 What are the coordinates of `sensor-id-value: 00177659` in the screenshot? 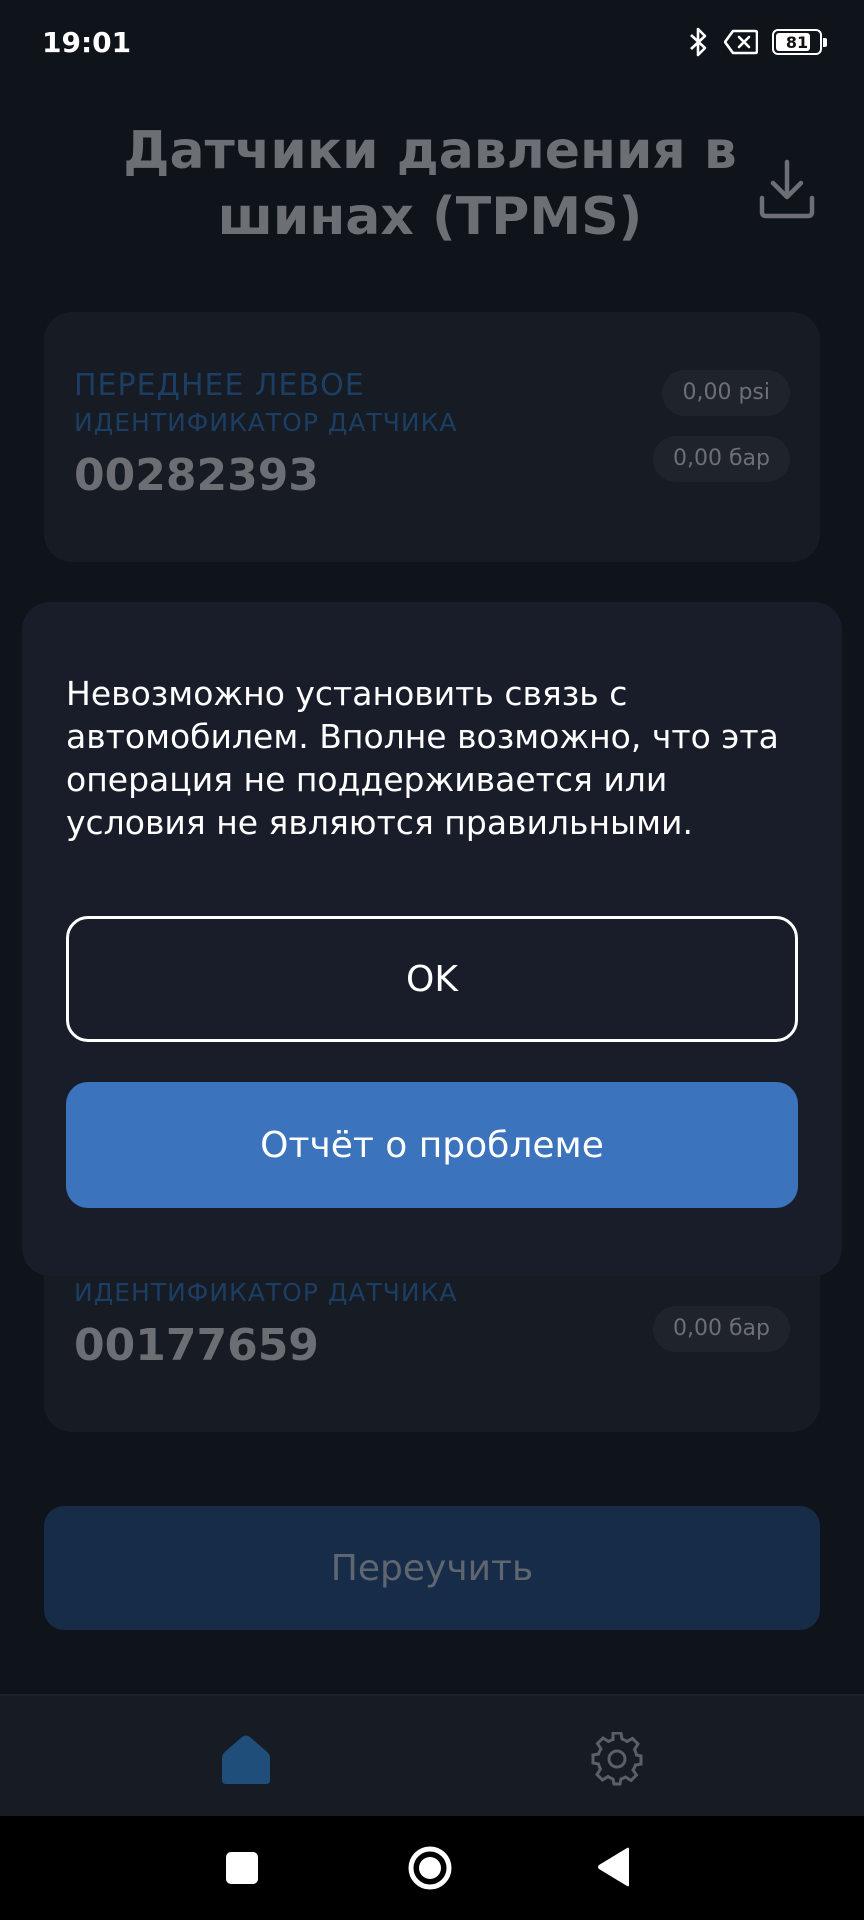 It's located at (196, 1345).